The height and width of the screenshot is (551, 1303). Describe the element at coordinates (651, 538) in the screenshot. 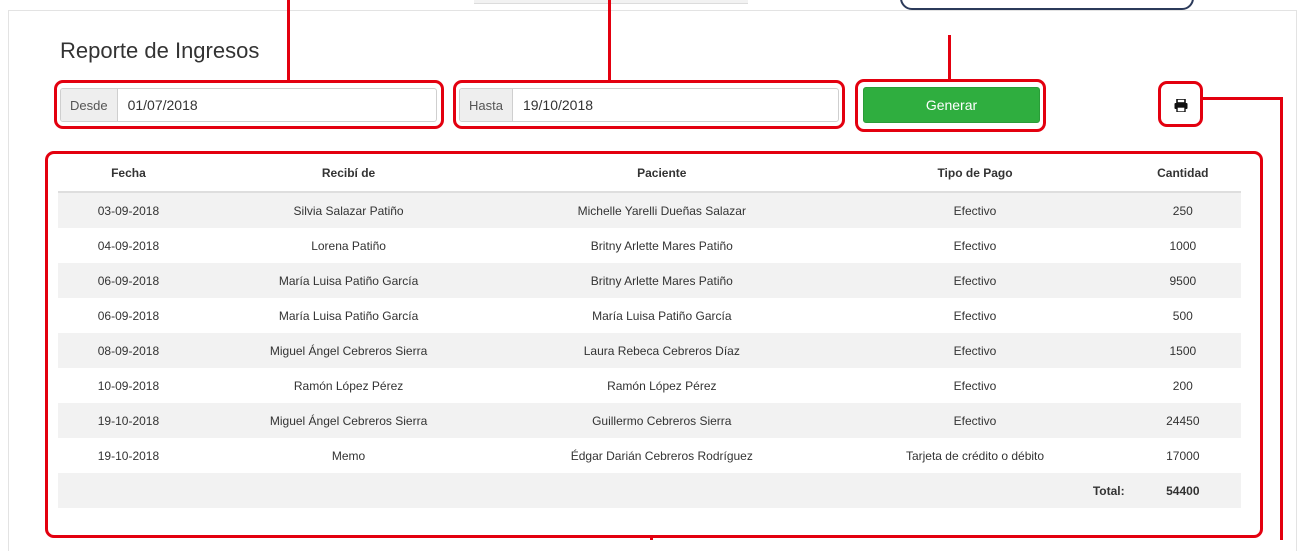

I see `annotation-line-table` at that location.